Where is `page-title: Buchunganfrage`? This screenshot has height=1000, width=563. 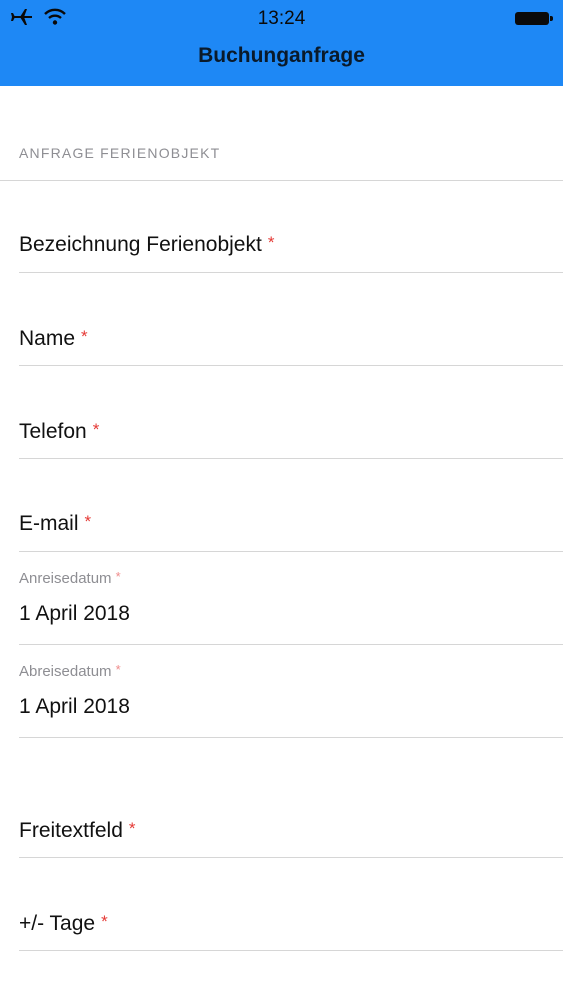 page-title: Buchunganfrage is located at coordinates (281, 55).